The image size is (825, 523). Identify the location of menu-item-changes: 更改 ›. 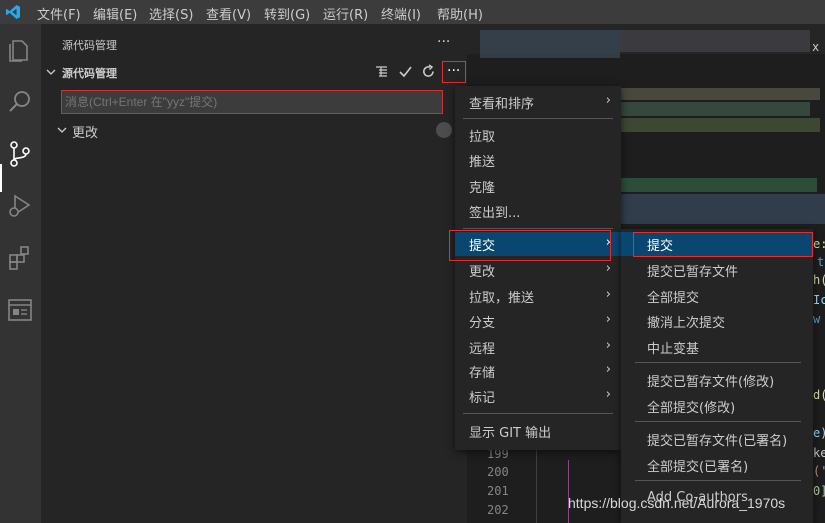
(538, 270).